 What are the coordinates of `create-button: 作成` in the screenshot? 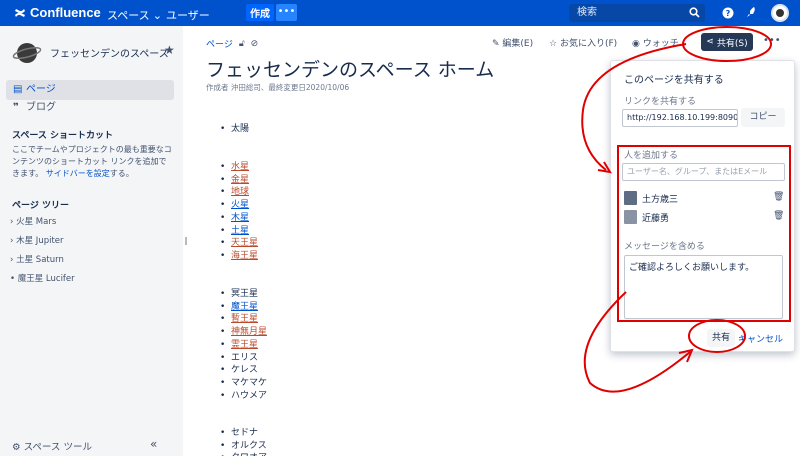 It's located at (260, 12).